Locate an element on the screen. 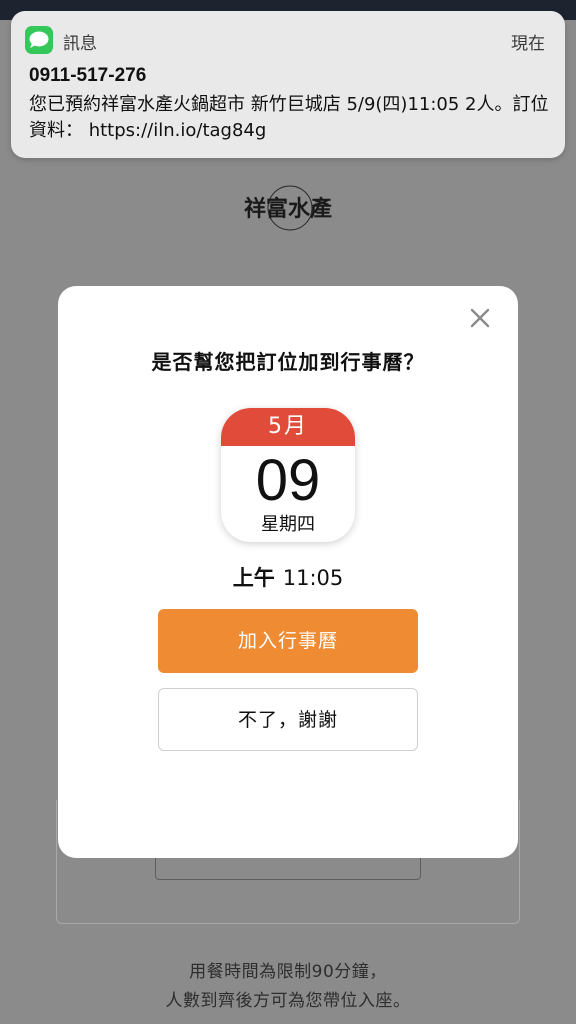 This screenshot has height=1024, width=576. time-value: 11:05 is located at coordinates (313, 578).